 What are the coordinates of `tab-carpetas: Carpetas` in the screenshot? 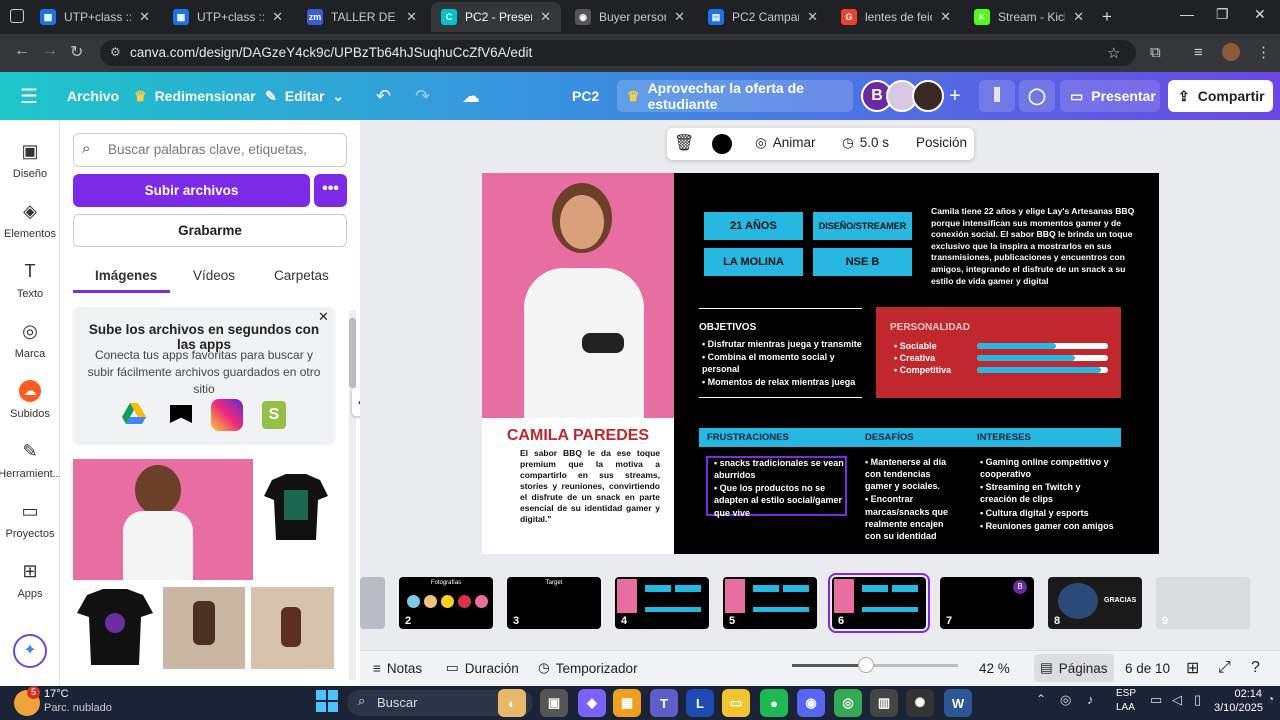 It's located at (301, 275).